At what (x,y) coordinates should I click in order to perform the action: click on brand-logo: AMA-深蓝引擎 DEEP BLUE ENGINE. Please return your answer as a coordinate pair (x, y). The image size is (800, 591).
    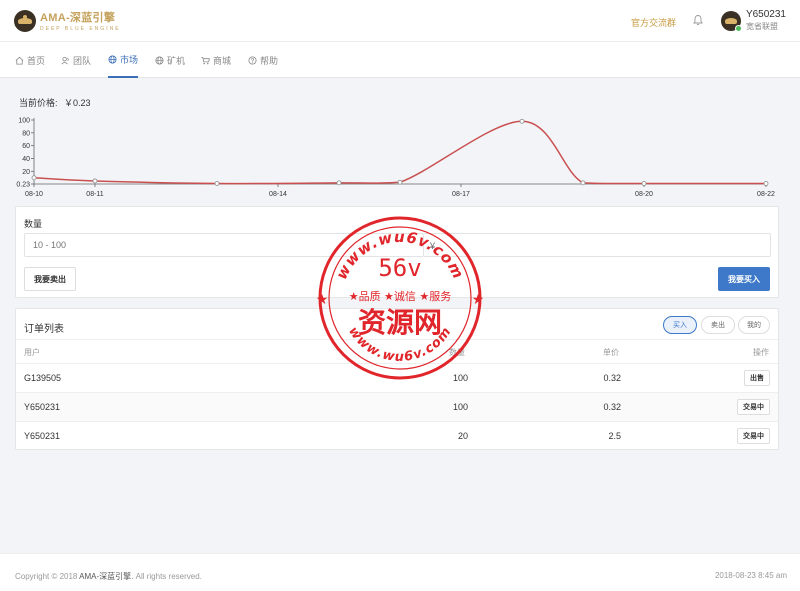
    Looking at the image, I should click on (67, 20).